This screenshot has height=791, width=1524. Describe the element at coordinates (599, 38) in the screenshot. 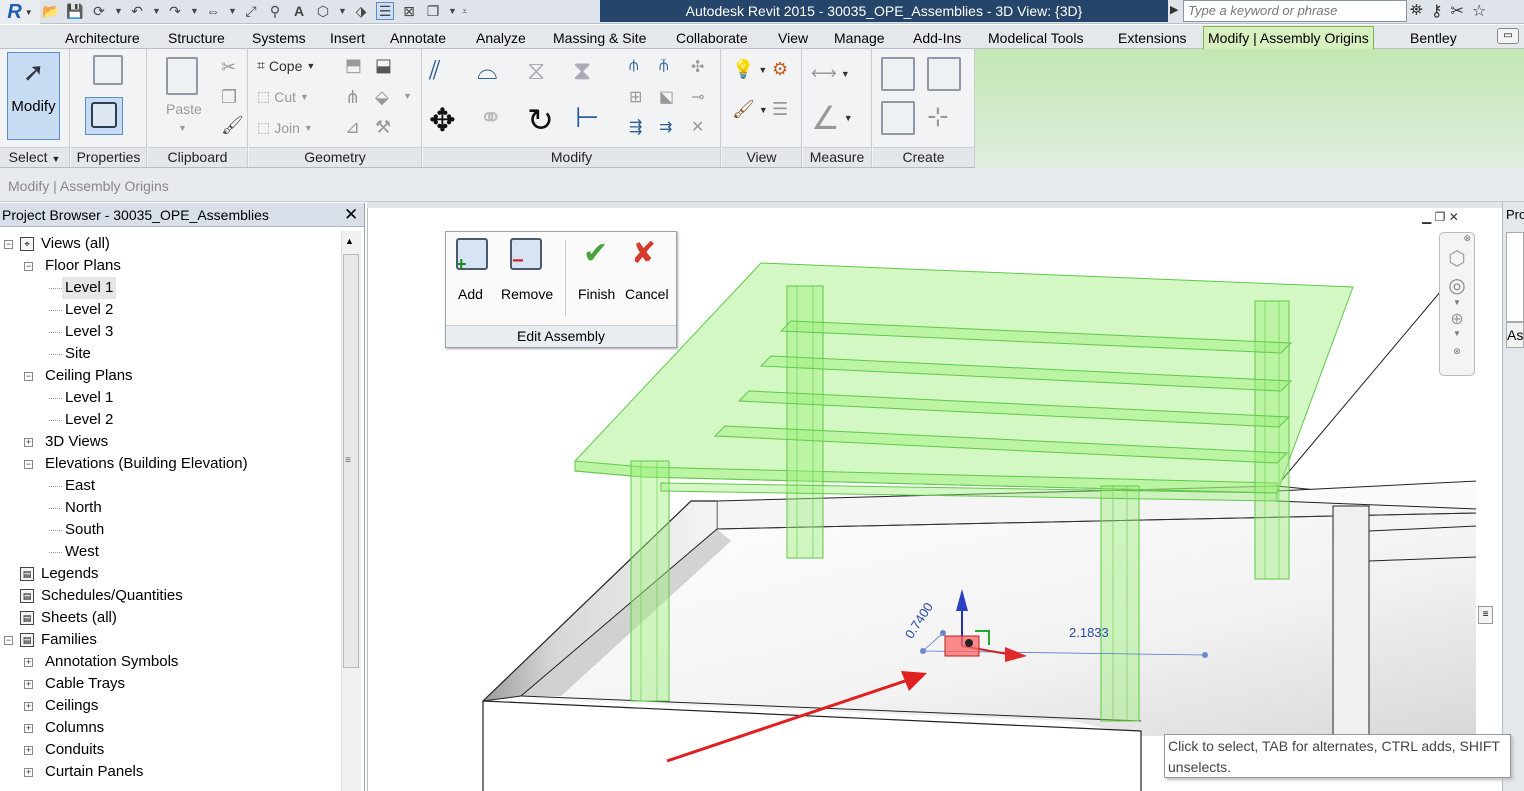

I see `tab-massing-site: Massing & Site` at that location.